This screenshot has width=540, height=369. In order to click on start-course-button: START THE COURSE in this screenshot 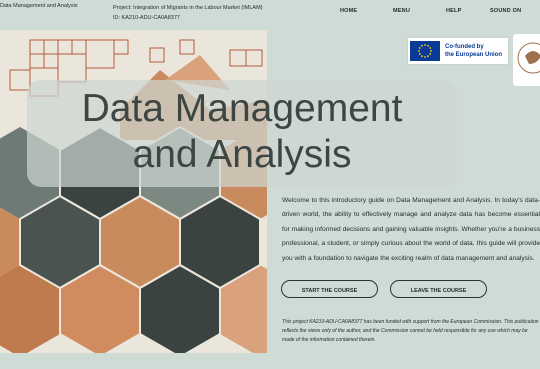, I will do `click(329, 289)`.